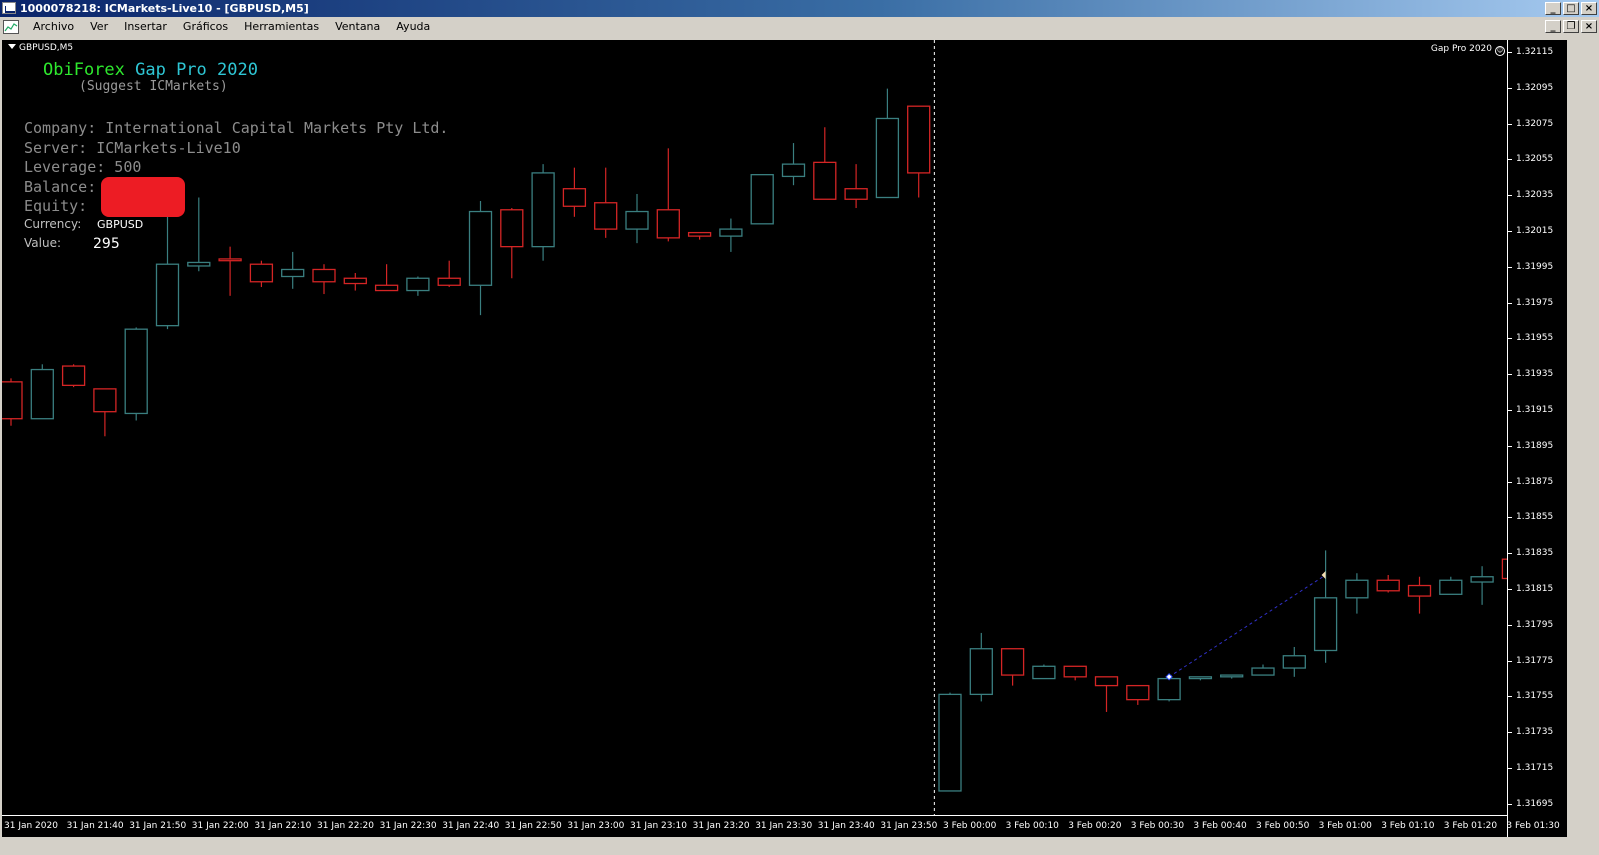 The image size is (1599, 855). Describe the element at coordinates (413, 27) in the screenshot. I see `menu-item-ayuda: Ayuda` at that location.